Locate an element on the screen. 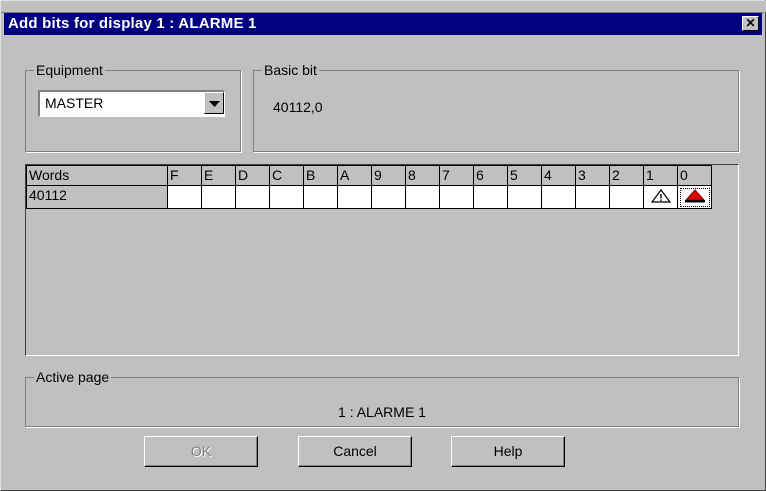 The height and width of the screenshot is (491, 766). col-header-f: F is located at coordinates (184, 175).